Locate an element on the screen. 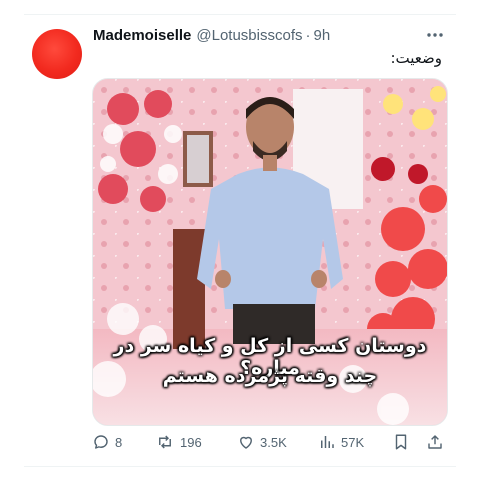 This screenshot has height=480, width=480. retweet-button: 196 is located at coordinates (178, 442).